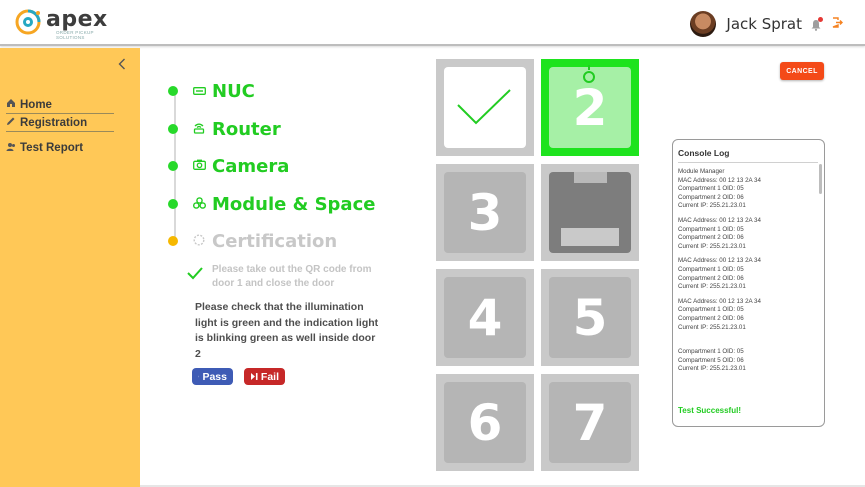 The image size is (865, 487). I want to click on step-label: Camera, so click(251, 166).